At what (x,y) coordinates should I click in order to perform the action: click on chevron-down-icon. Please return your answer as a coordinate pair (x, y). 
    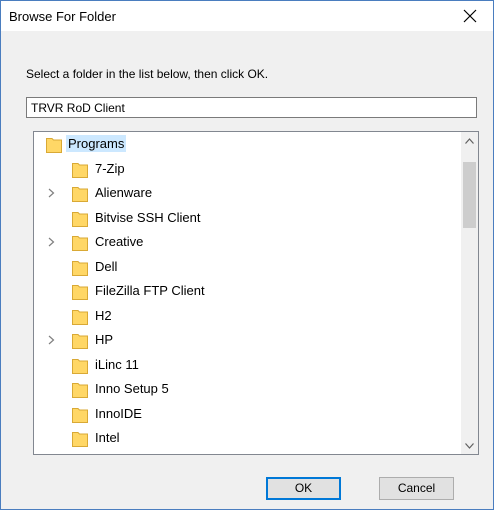
    Looking at the image, I should click on (469, 445).